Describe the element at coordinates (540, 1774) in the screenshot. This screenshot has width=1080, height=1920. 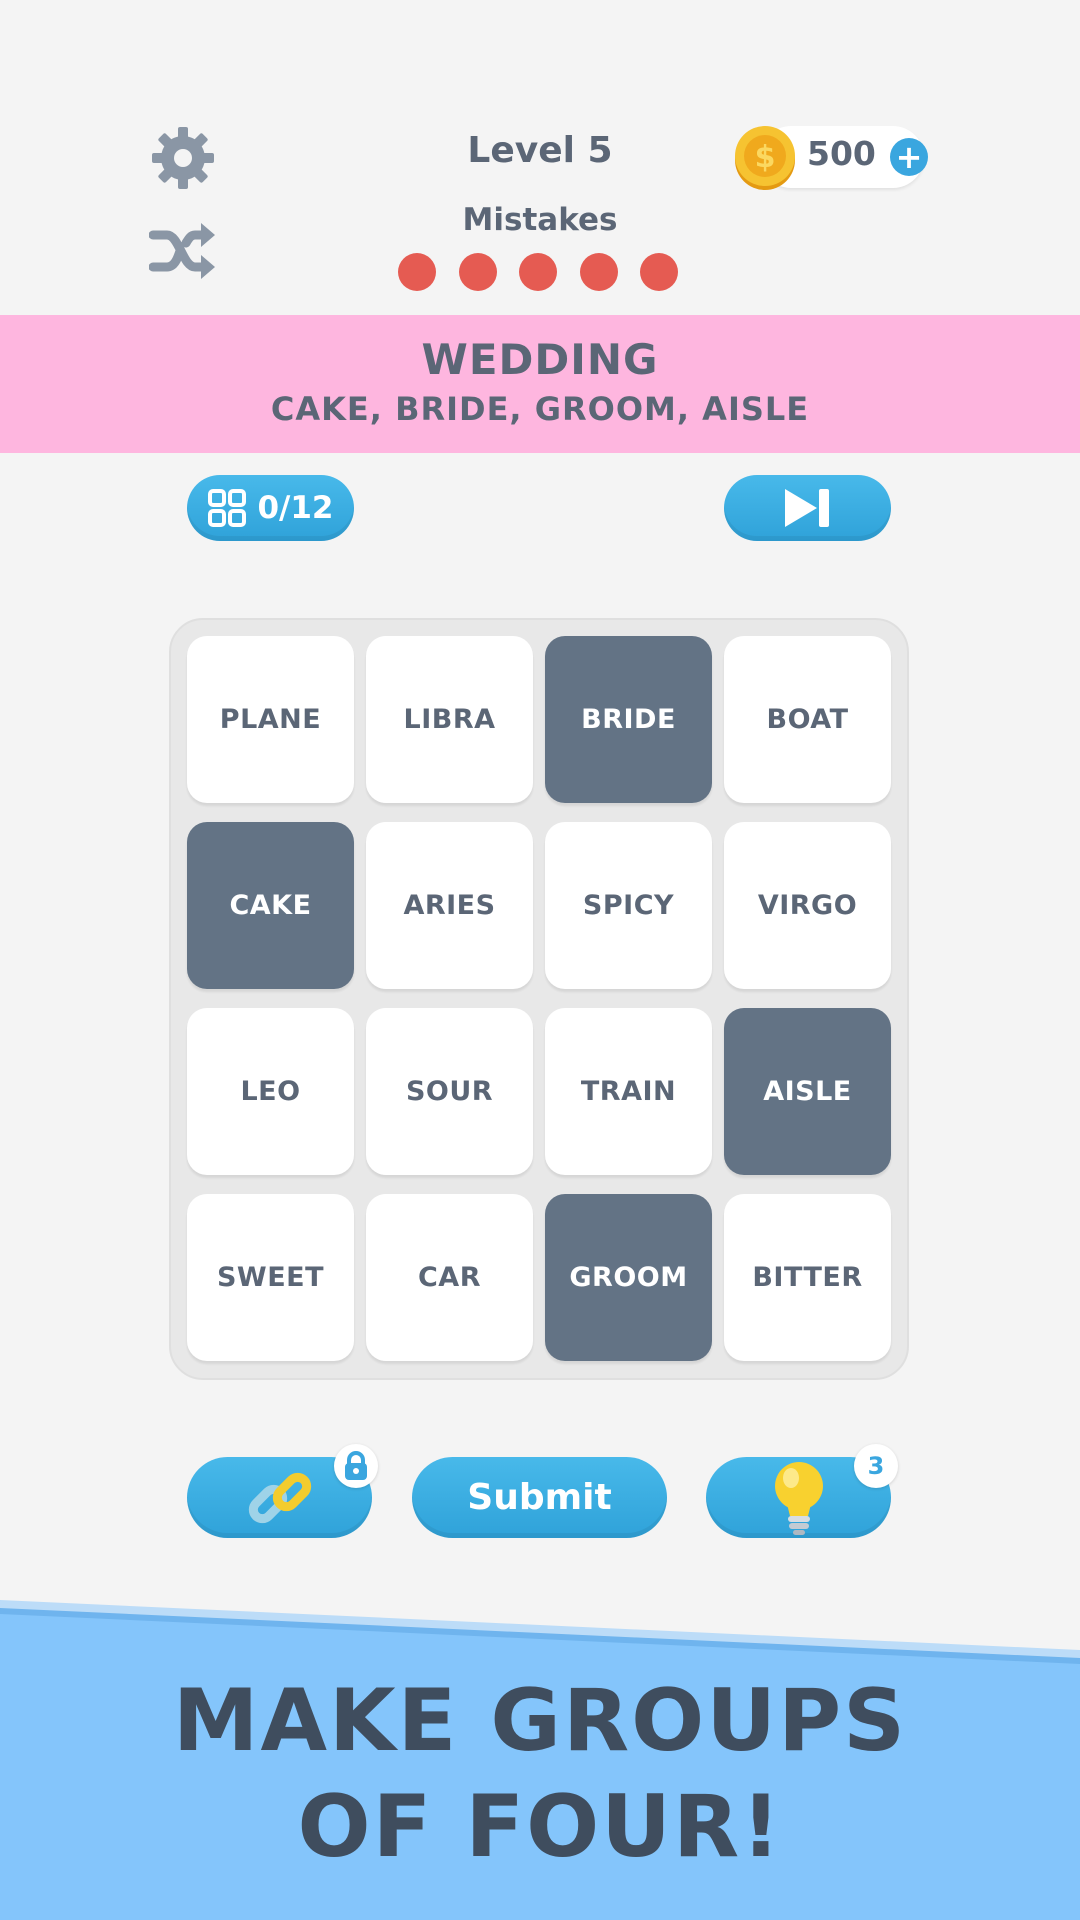
I see `promo-headline: MAKE GROUPS OF FOUR!` at that location.